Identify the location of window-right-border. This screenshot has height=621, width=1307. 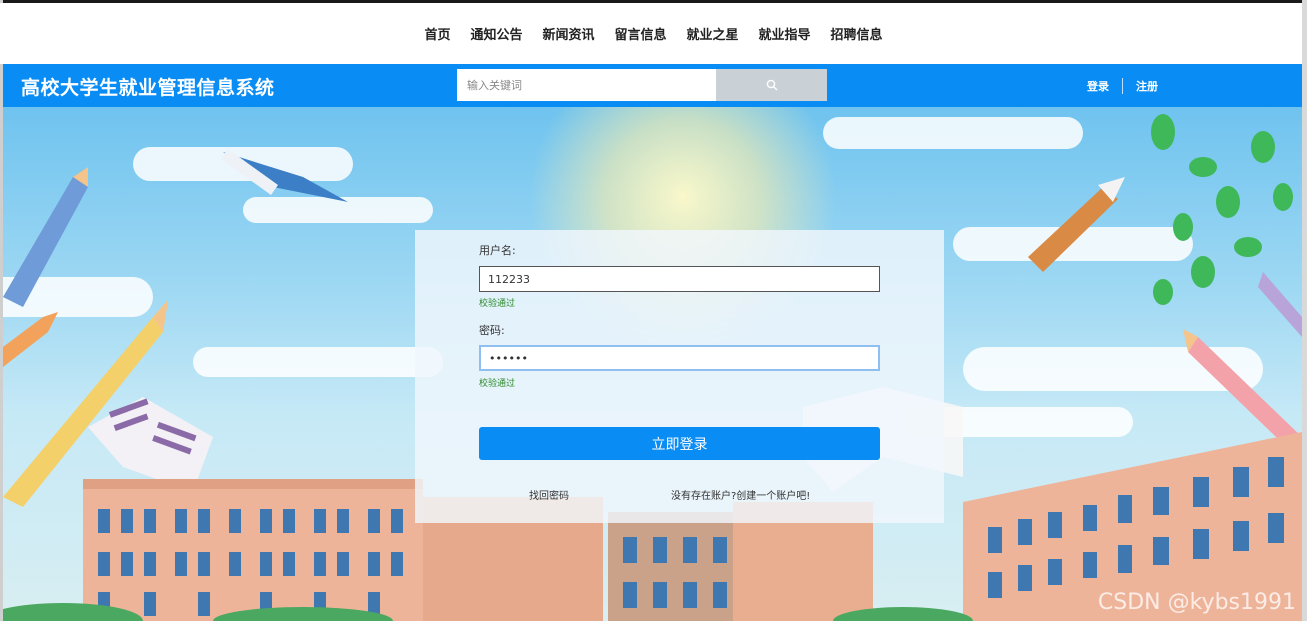
(1304, 310).